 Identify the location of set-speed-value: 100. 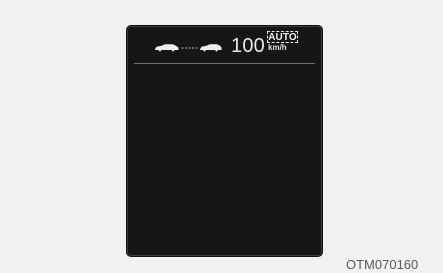
(248, 46).